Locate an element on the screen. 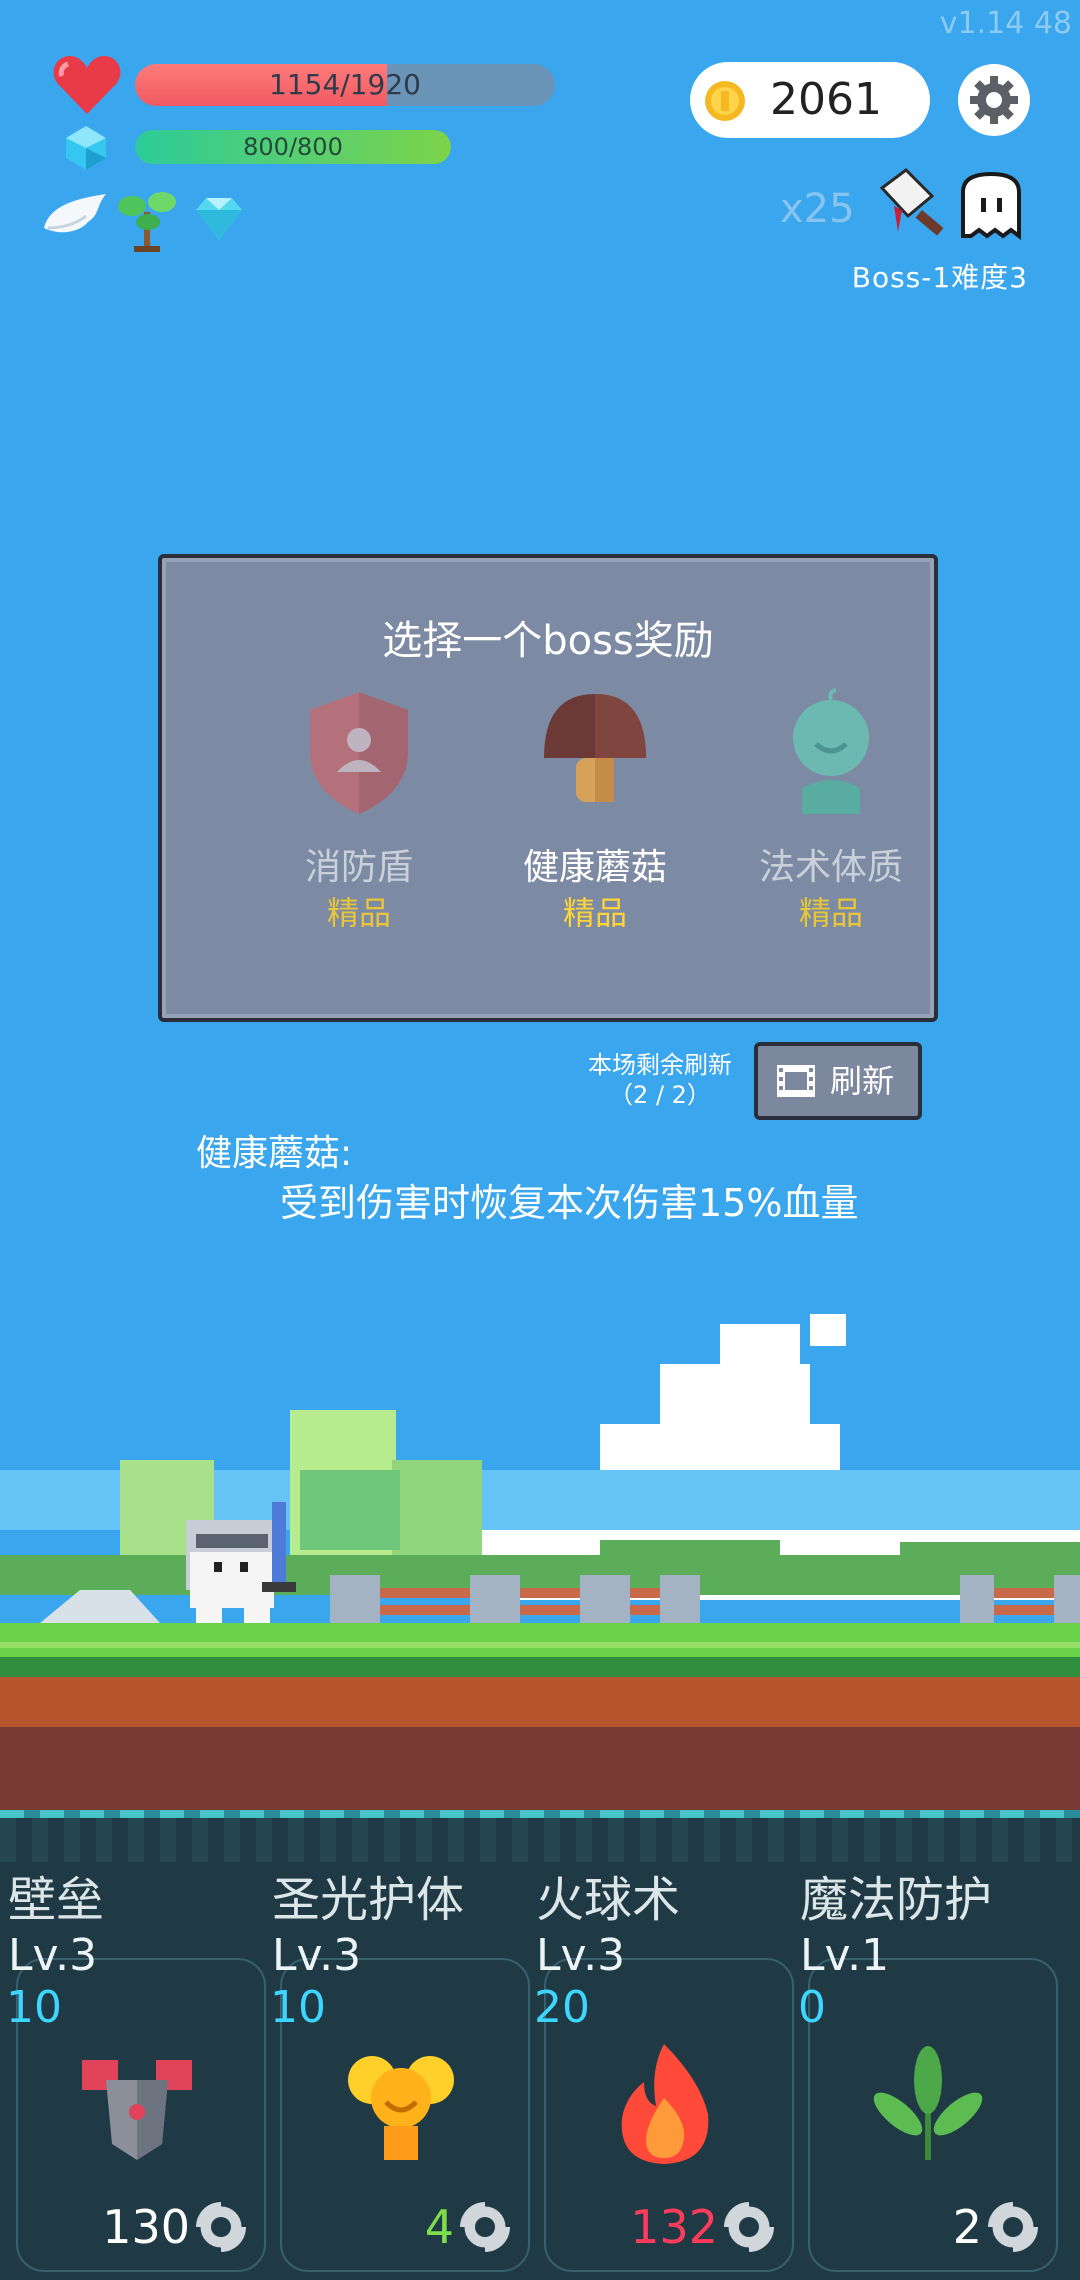  skill-slot-fireball: 火球术 Lv.3 20 132 is located at coordinates (661, 2045).